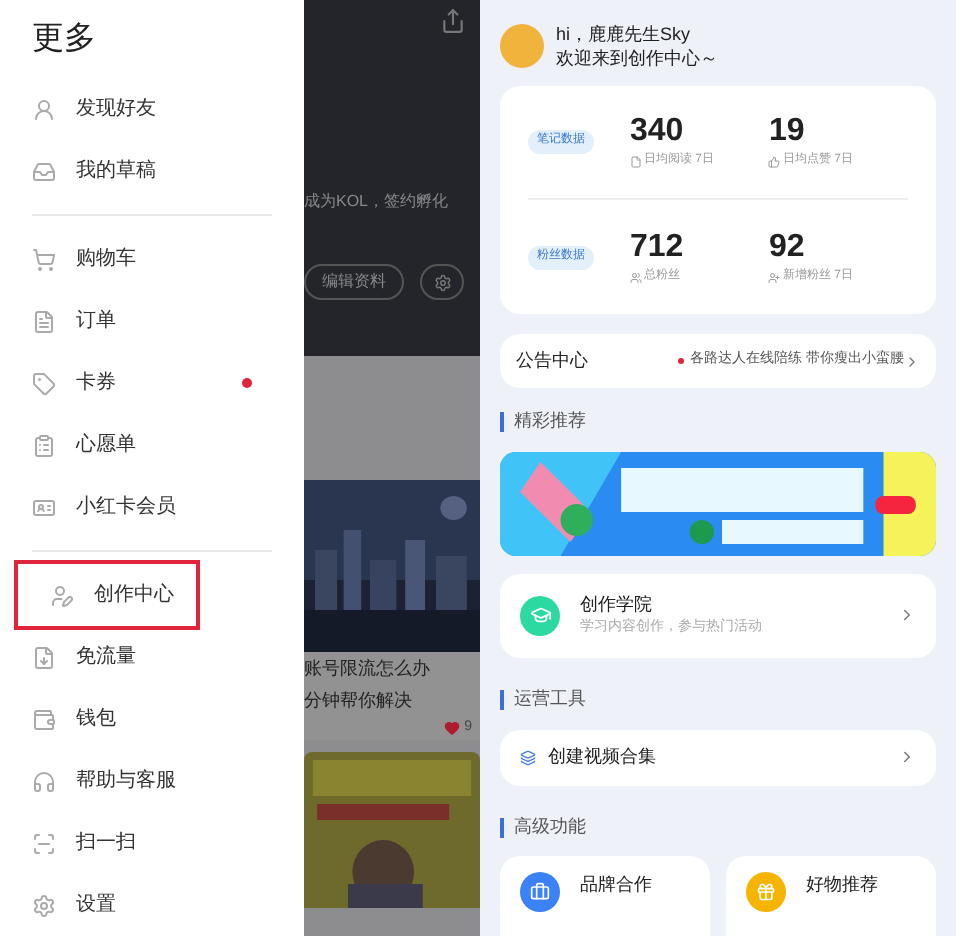 Image resolution: width=956 pixels, height=936 pixels. Describe the element at coordinates (528, 757) in the screenshot. I see `layers-icon` at that location.